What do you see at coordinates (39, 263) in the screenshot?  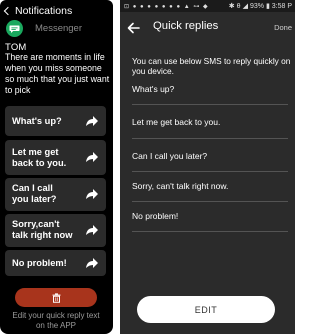 I see `reply-option-label: No problem!` at bounding box center [39, 263].